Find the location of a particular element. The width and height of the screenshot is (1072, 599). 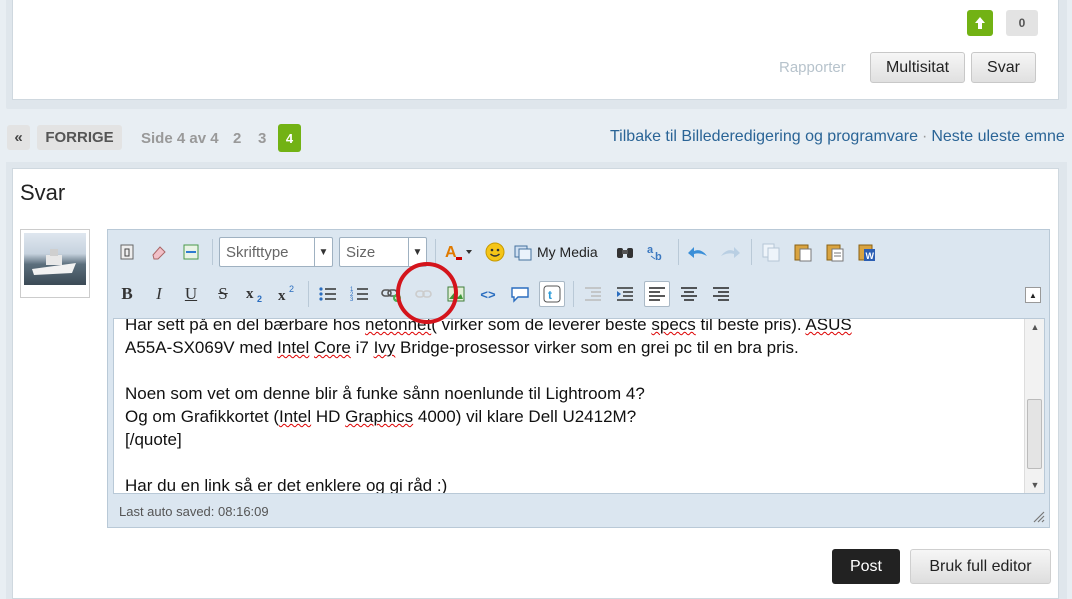

indent-button is located at coordinates (625, 294).